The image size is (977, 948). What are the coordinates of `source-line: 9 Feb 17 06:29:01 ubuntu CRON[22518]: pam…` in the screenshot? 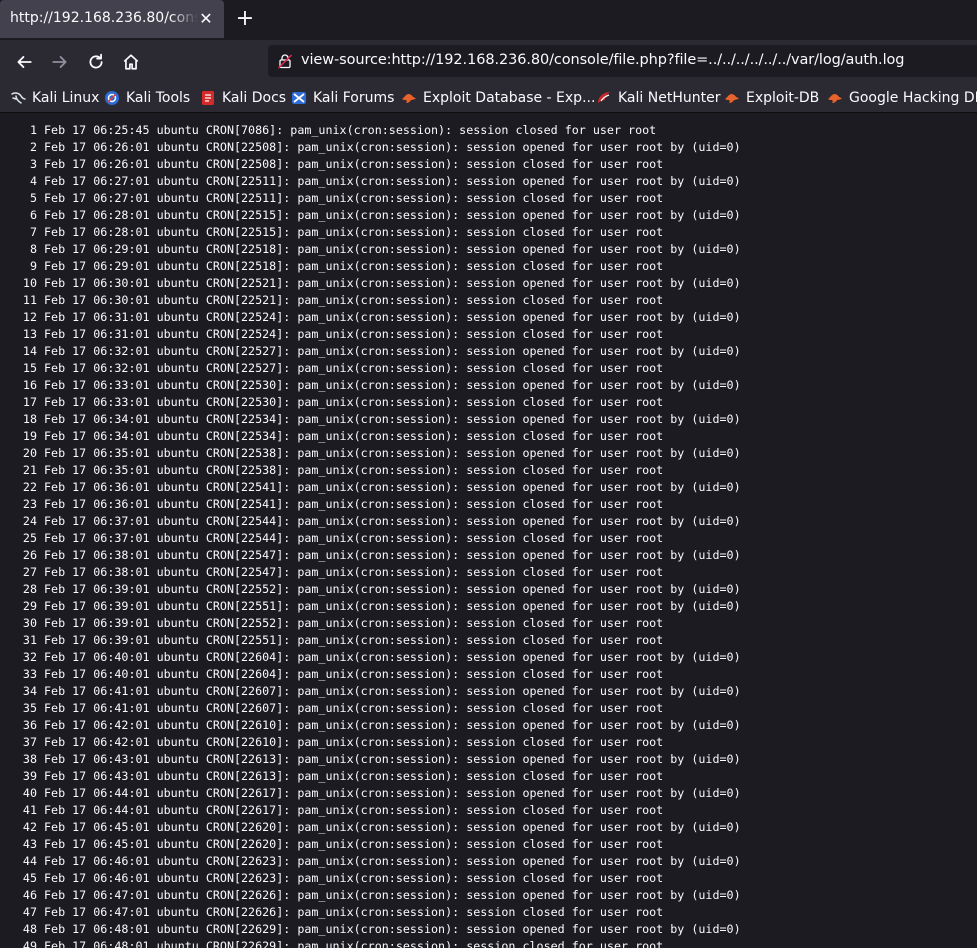 It's located at (370, 266).